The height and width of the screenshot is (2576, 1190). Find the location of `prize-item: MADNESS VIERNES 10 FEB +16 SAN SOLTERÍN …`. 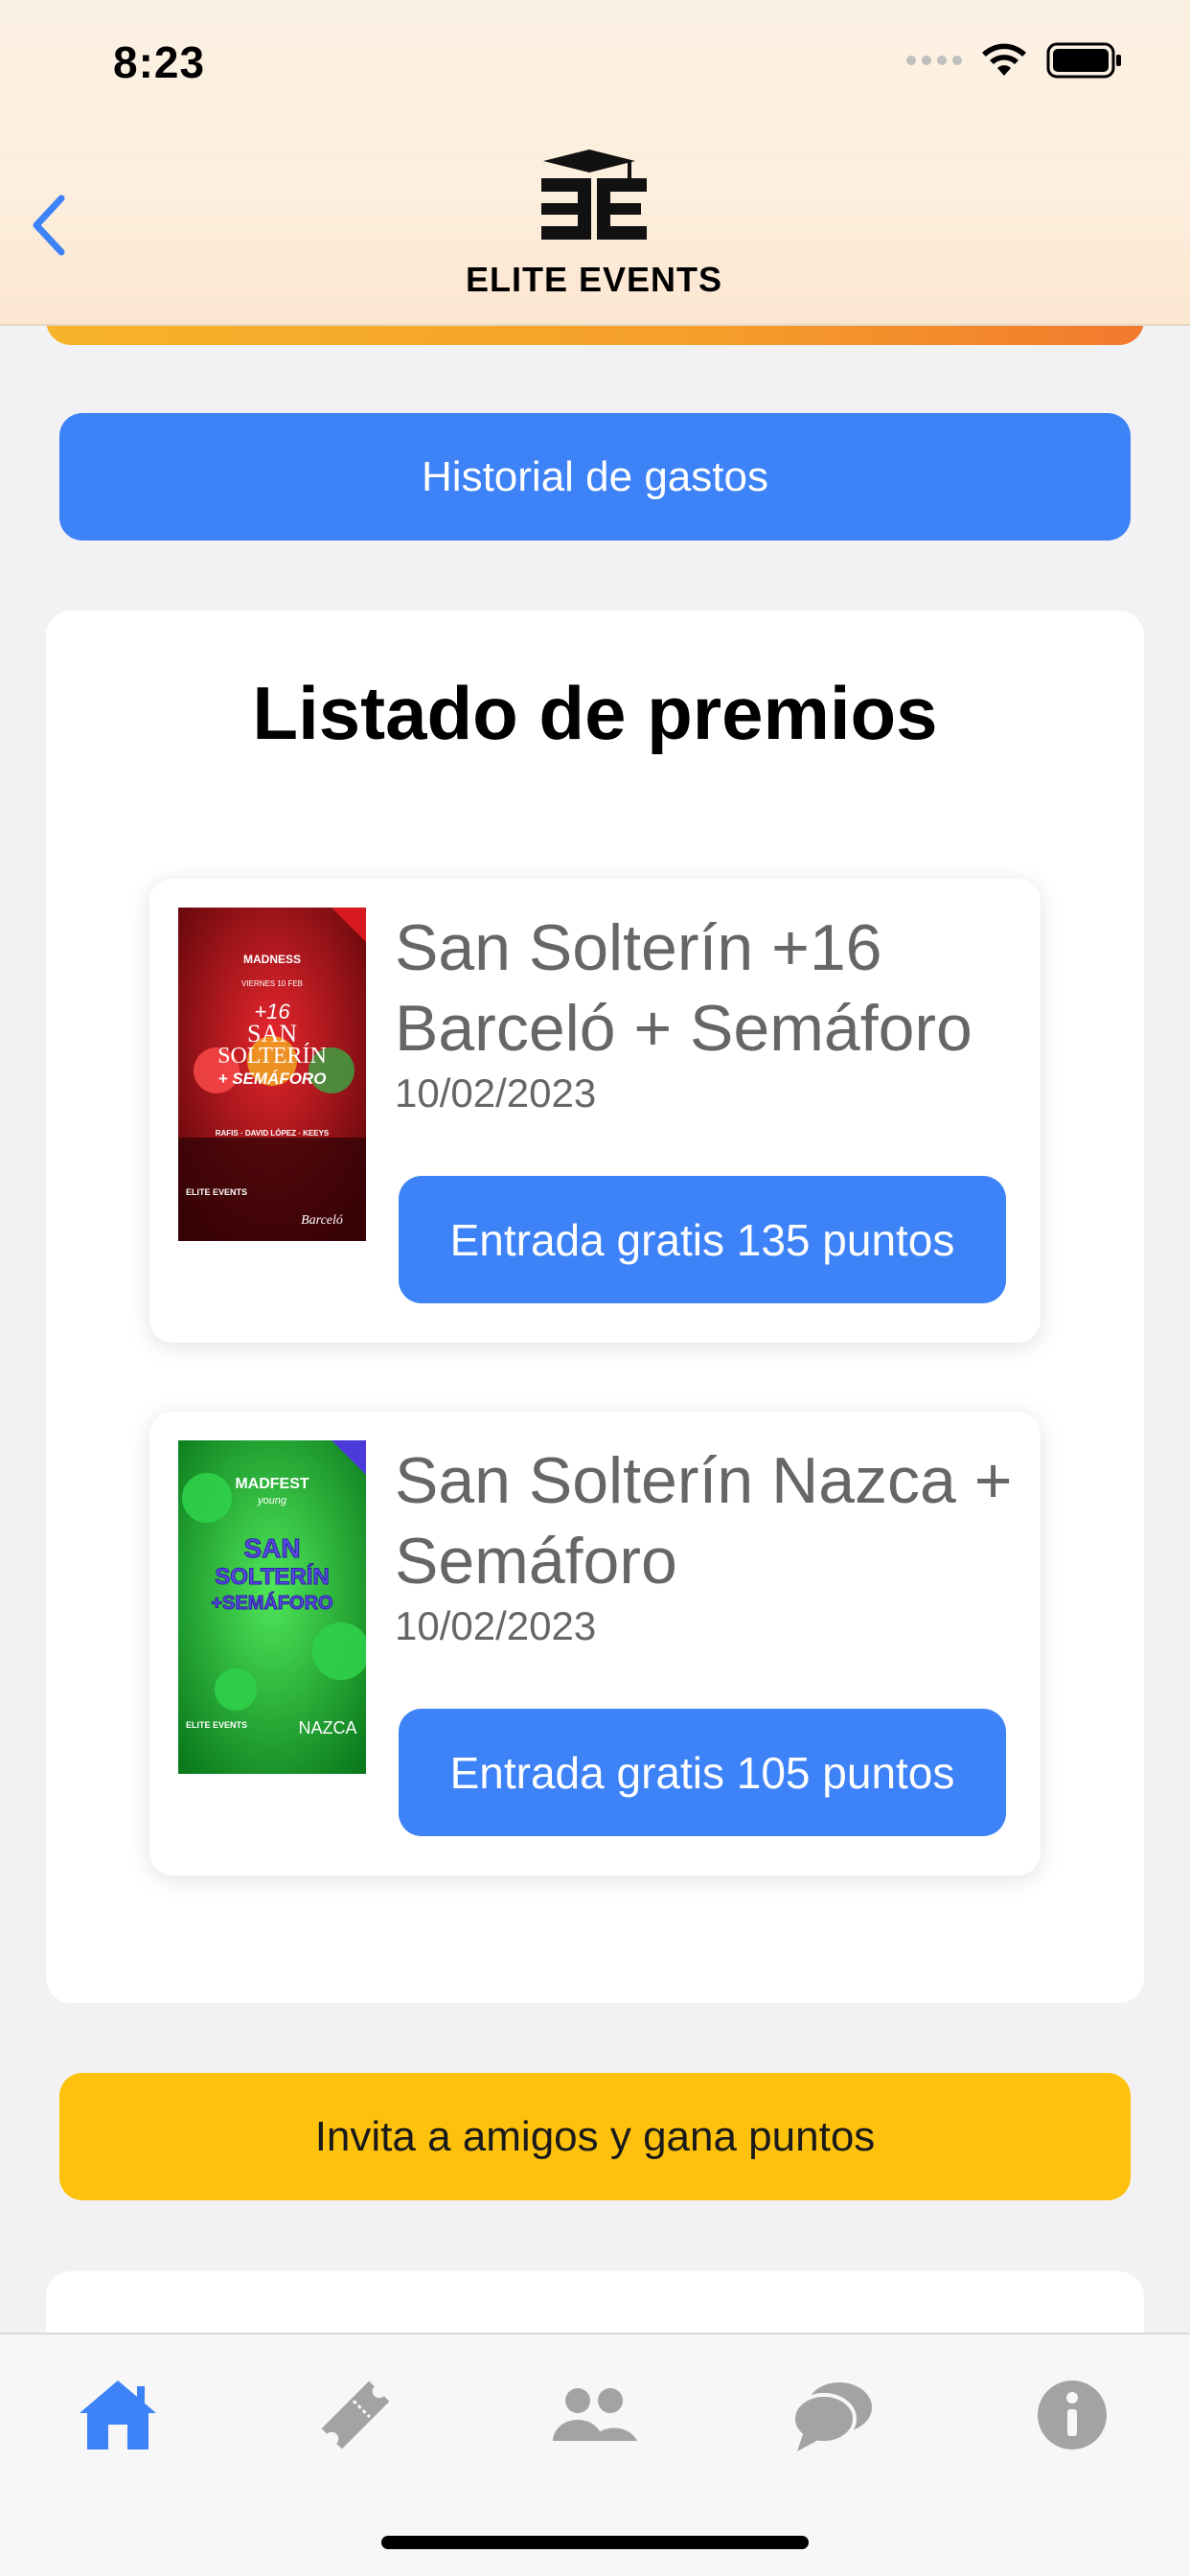

prize-item: MADNESS VIERNES 10 FEB +16 SAN SOLTERÍN … is located at coordinates (595, 1111).